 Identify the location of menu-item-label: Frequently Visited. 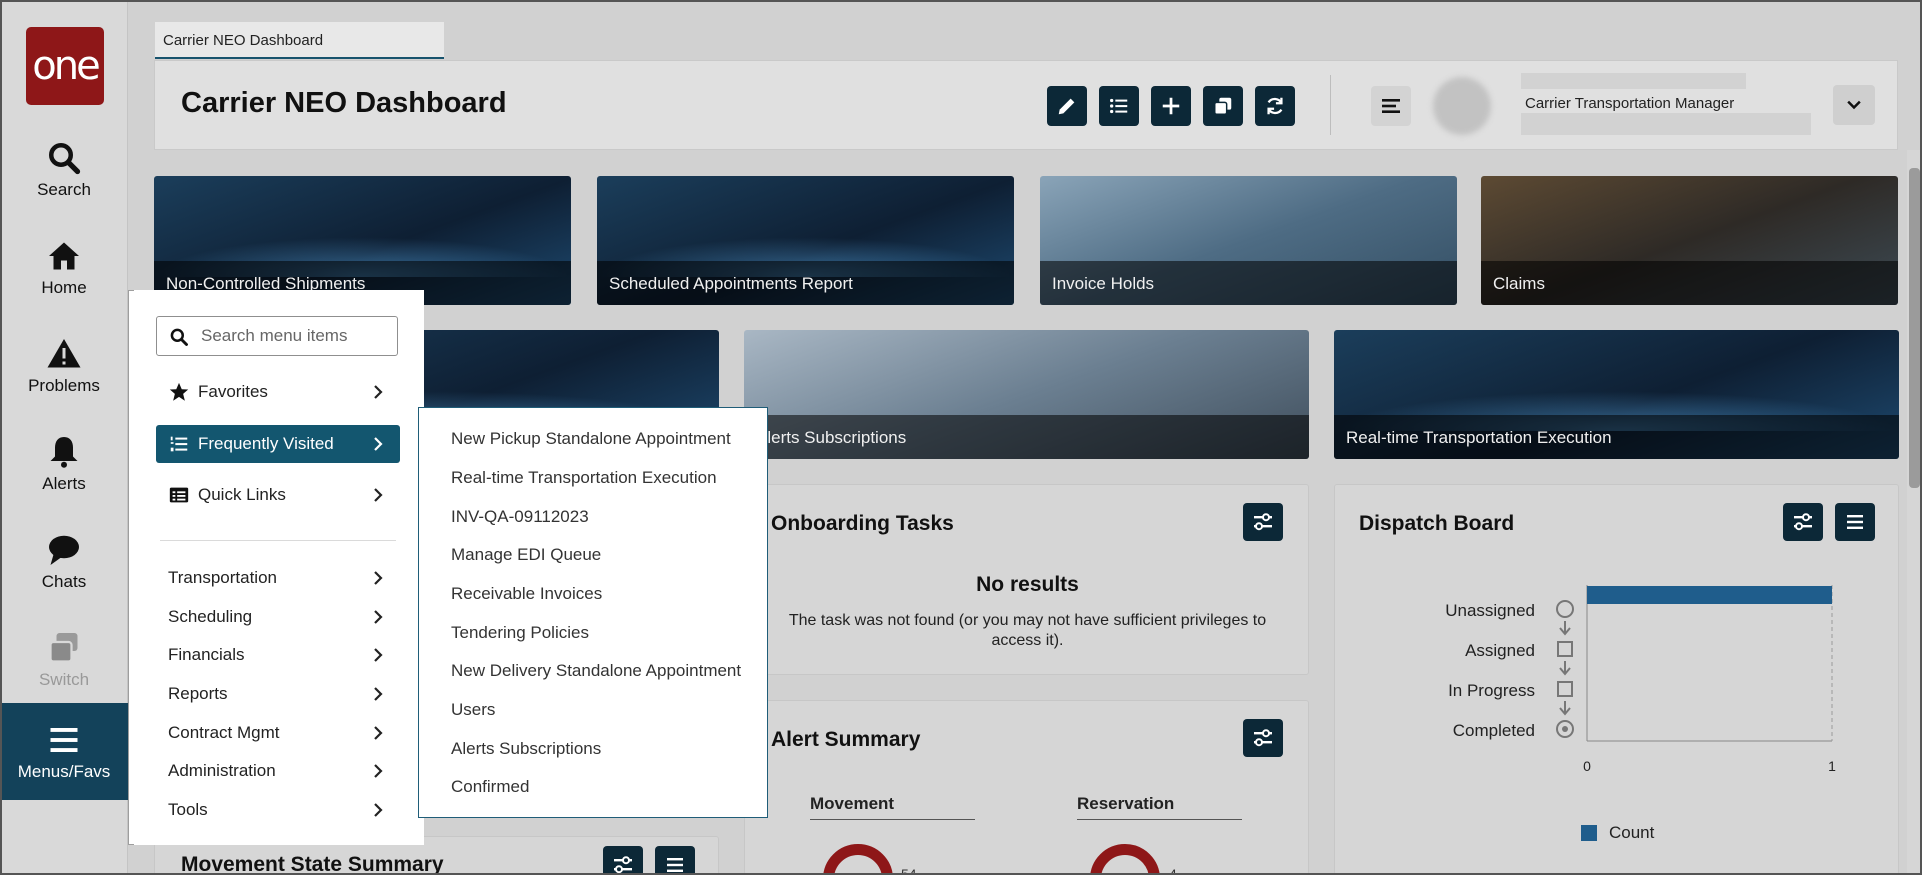
(266, 443).